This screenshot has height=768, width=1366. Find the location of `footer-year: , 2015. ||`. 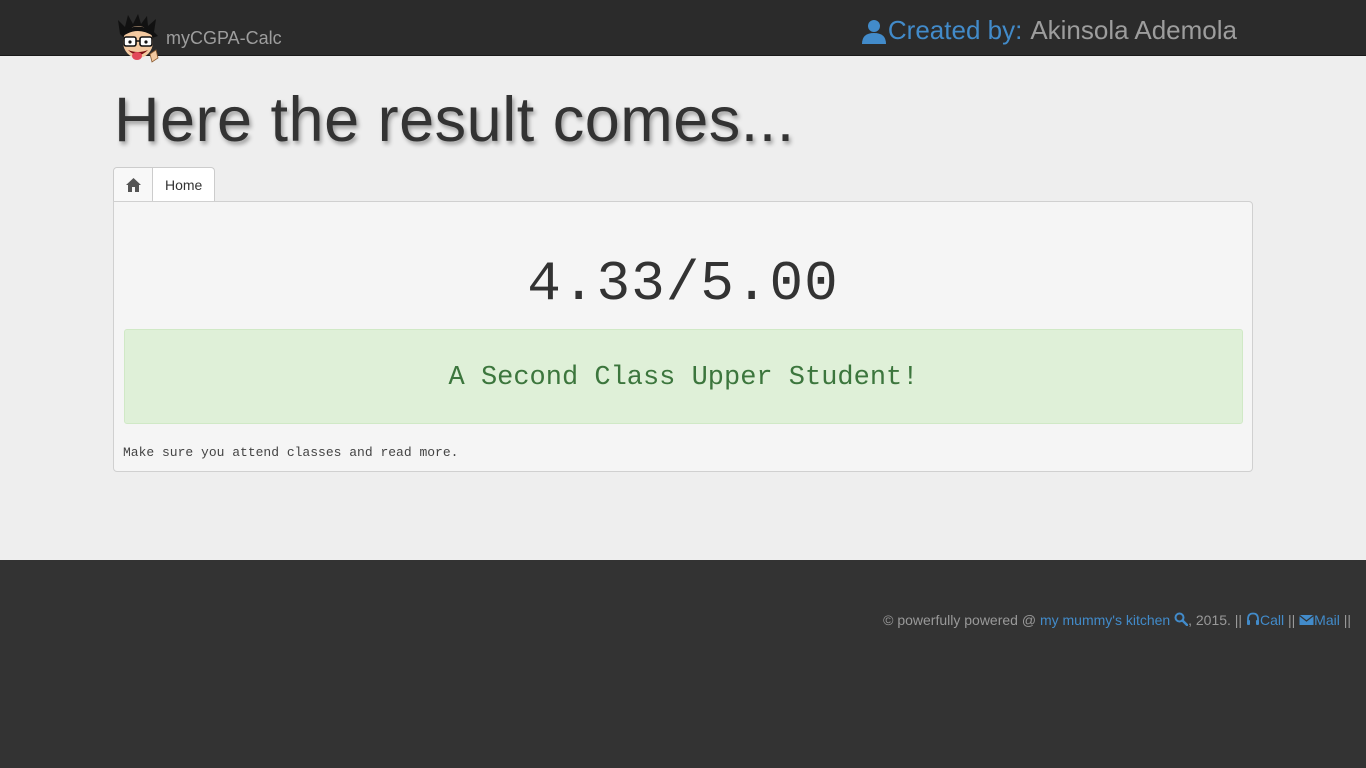

footer-year: , 2015. || is located at coordinates (1217, 620).